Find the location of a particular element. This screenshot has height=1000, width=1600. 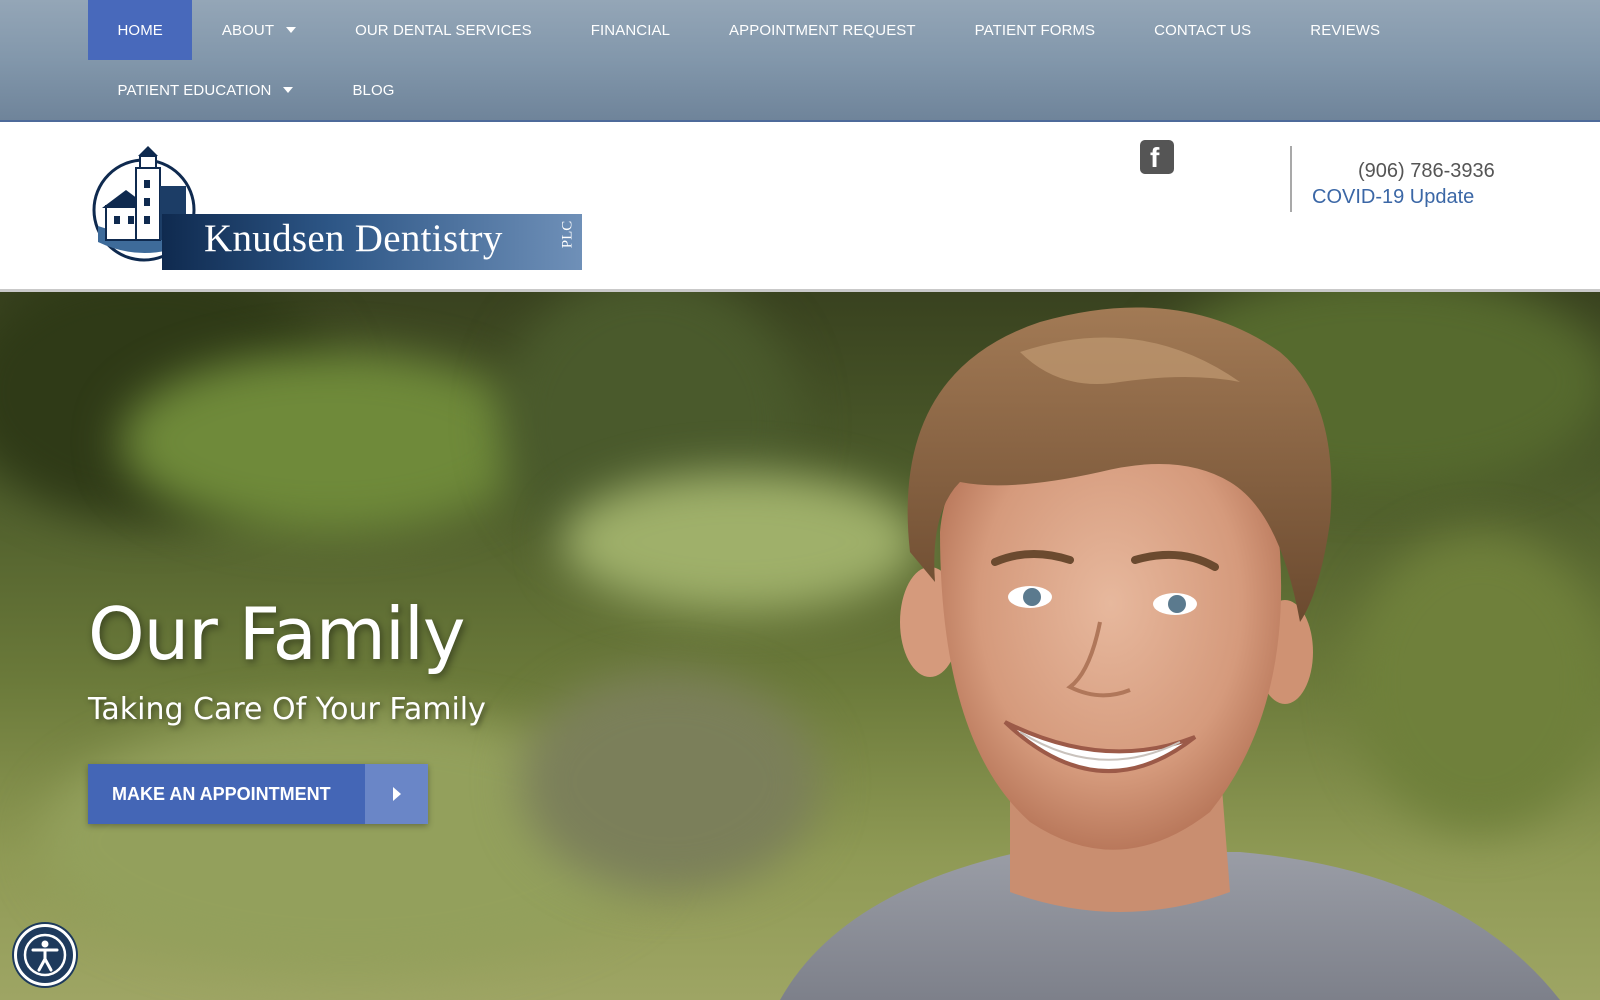

phone-number: (906) 786-3936 is located at coordinates (1426, 171).